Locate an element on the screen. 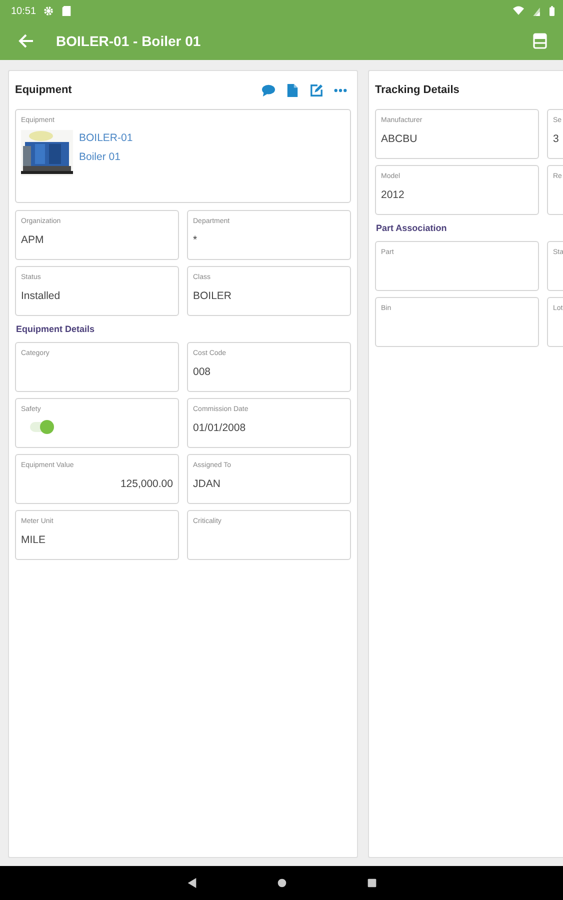 The image size is (563, 900). field-value: Installed is located at coordinates (40, 296).